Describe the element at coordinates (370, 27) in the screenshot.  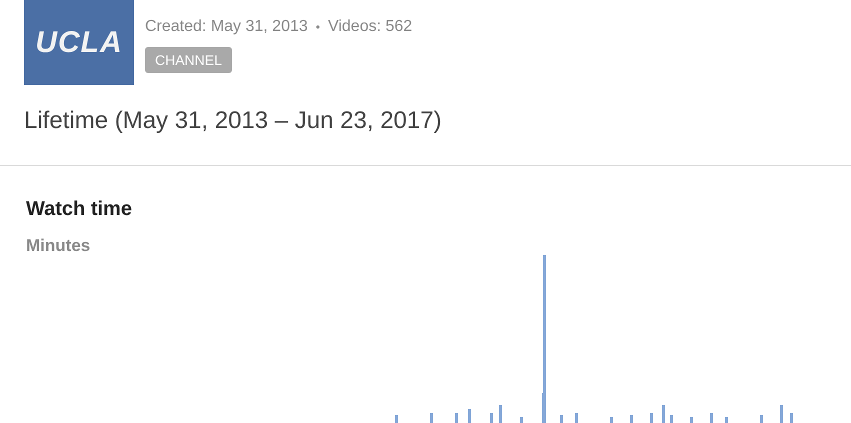
I see `video-count: Videos: 562` at that location.